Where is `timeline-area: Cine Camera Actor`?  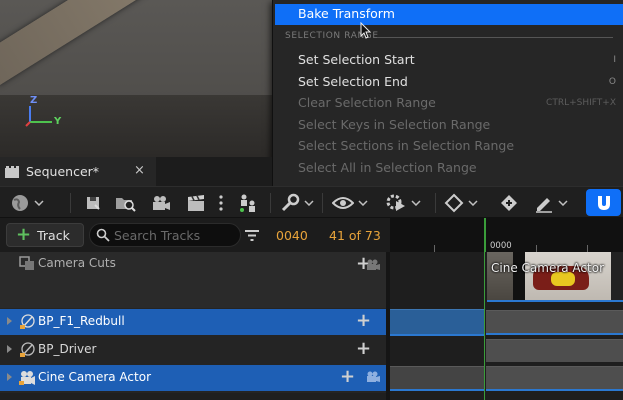 timeline-area: Cine Camera Actor is located at coordinates (506, 326).